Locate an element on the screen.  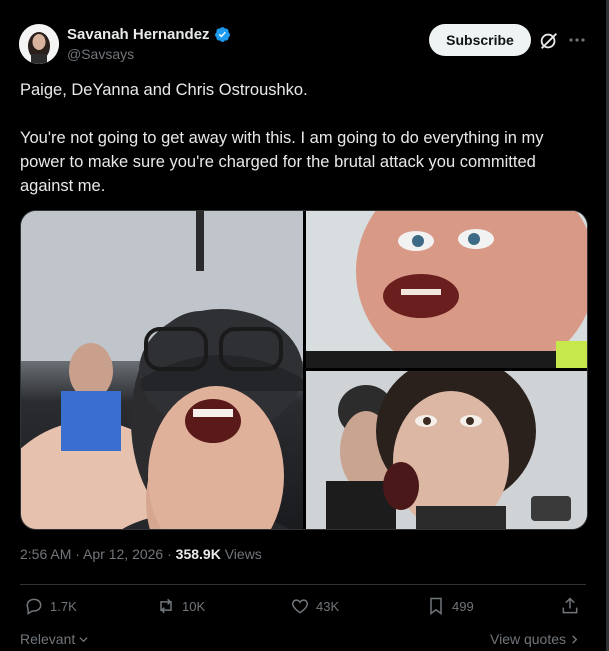
reply-count: 1.7K is located at coordinates (63, 606).